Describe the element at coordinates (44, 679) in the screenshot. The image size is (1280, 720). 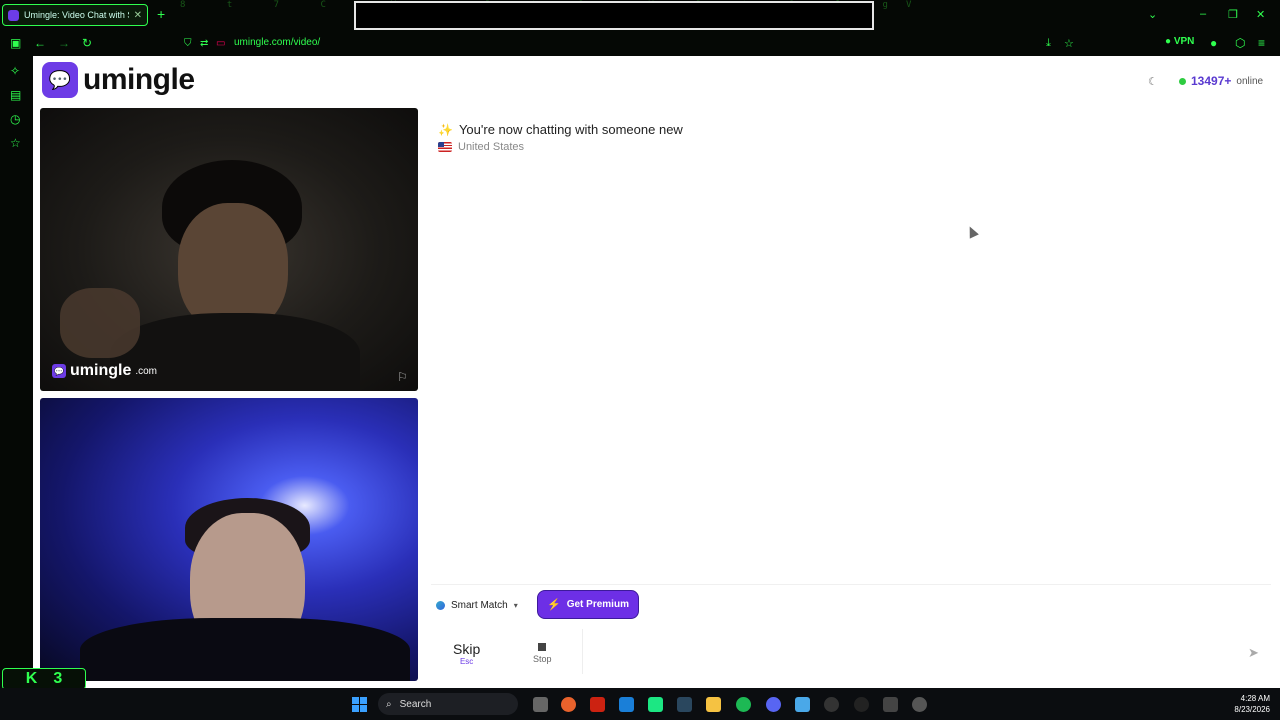
I see `kick-badge: K 3` at that location.